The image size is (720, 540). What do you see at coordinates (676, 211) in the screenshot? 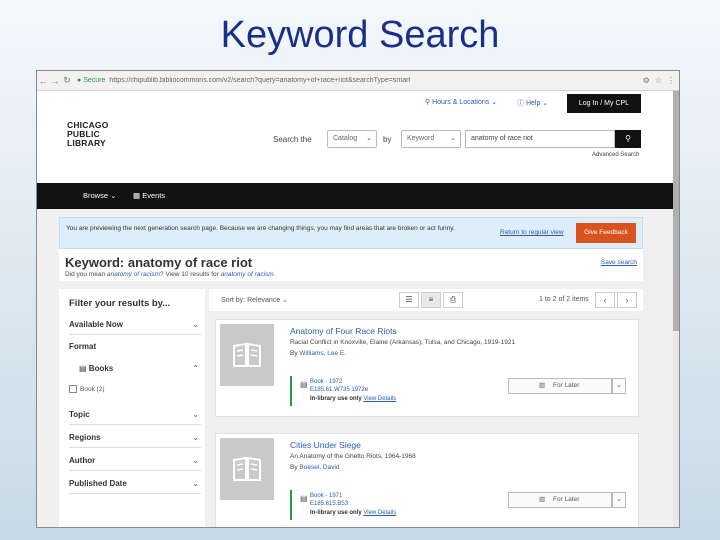
I see `scroll-thumb` at bounding box center [676, 211].